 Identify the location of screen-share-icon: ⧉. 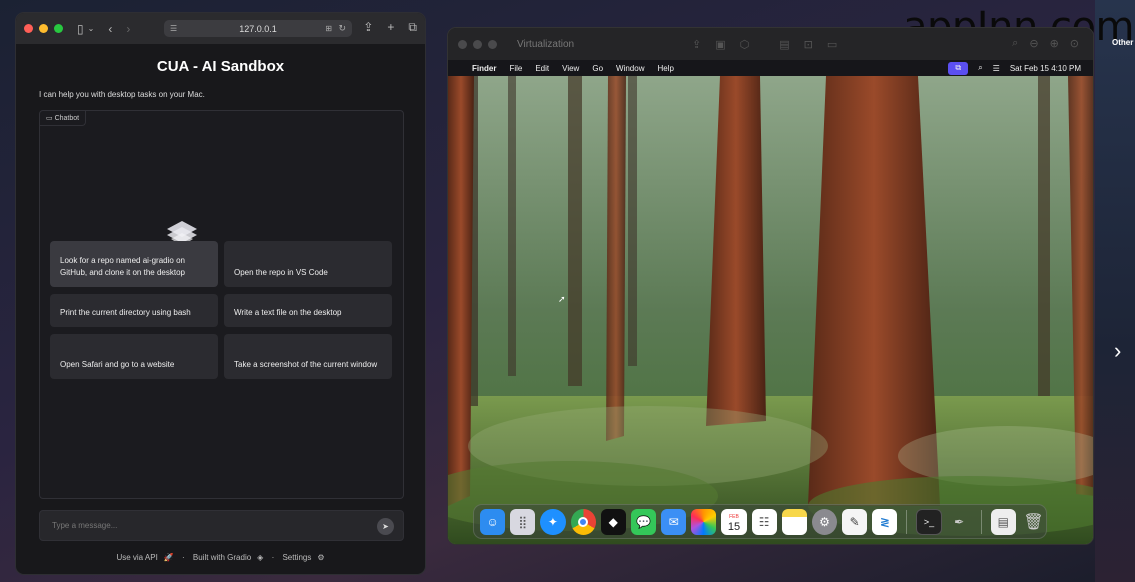
(958, 68).